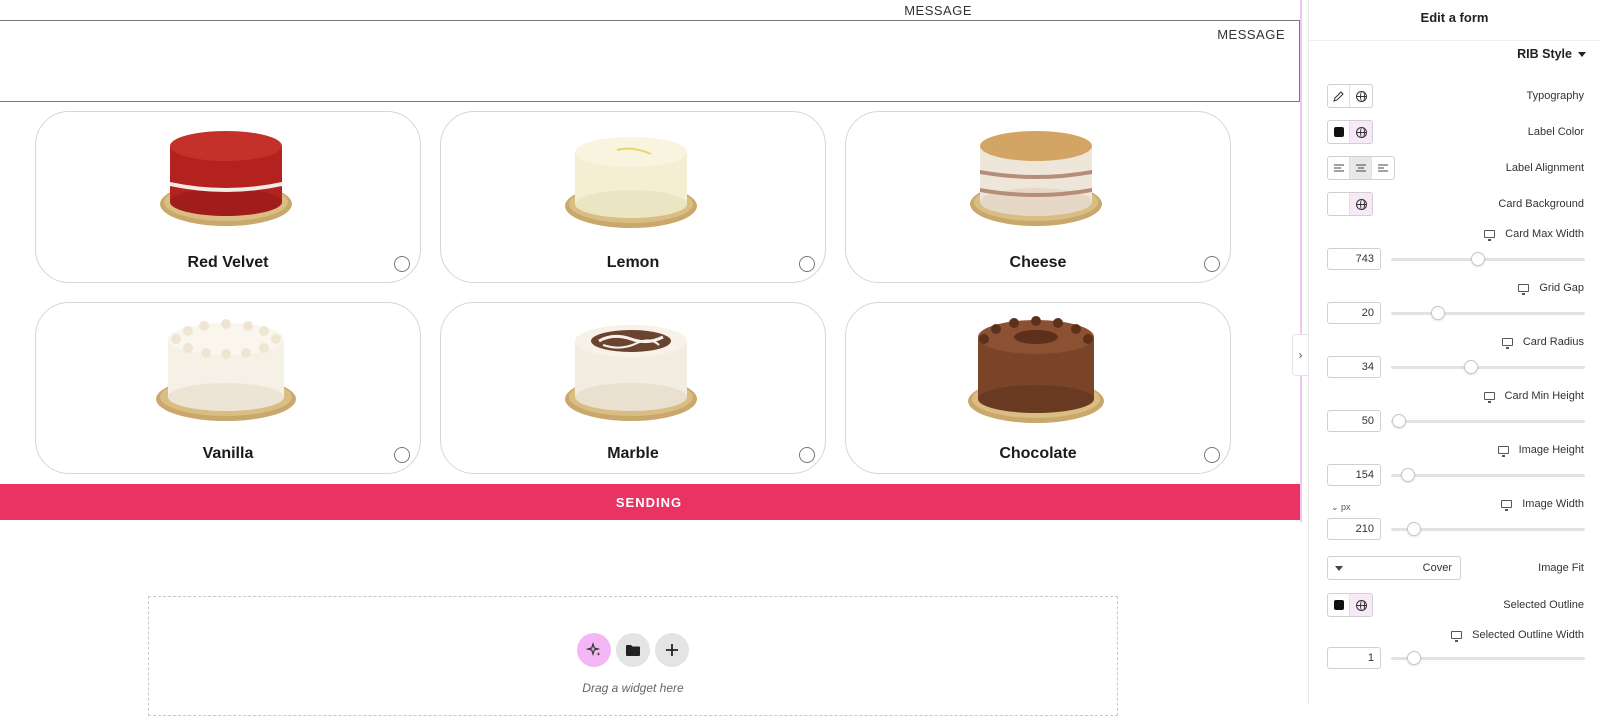 The image size is (1600, 716). I want to click on grid-gap-label: Grid Gap, so click(1551, 289).